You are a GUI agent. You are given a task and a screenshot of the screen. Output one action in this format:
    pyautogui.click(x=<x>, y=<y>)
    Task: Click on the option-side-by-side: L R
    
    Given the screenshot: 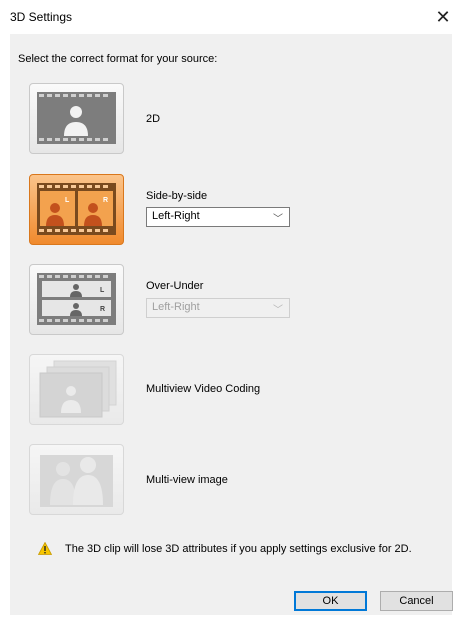 What is the action you would take?
    pyautogui.click(x=76, y=209)
    